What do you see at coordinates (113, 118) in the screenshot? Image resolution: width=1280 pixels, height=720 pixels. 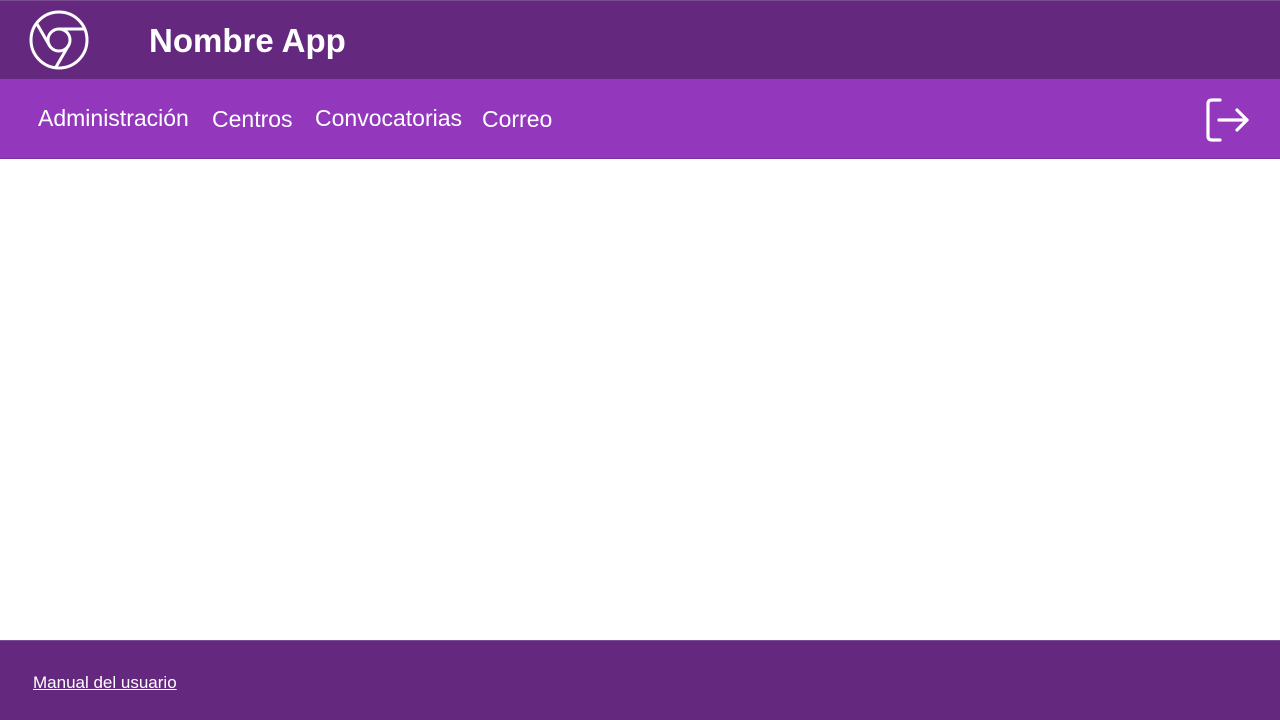 I see `nav-item-administracion: Administración` at bounding box center [113, 118].